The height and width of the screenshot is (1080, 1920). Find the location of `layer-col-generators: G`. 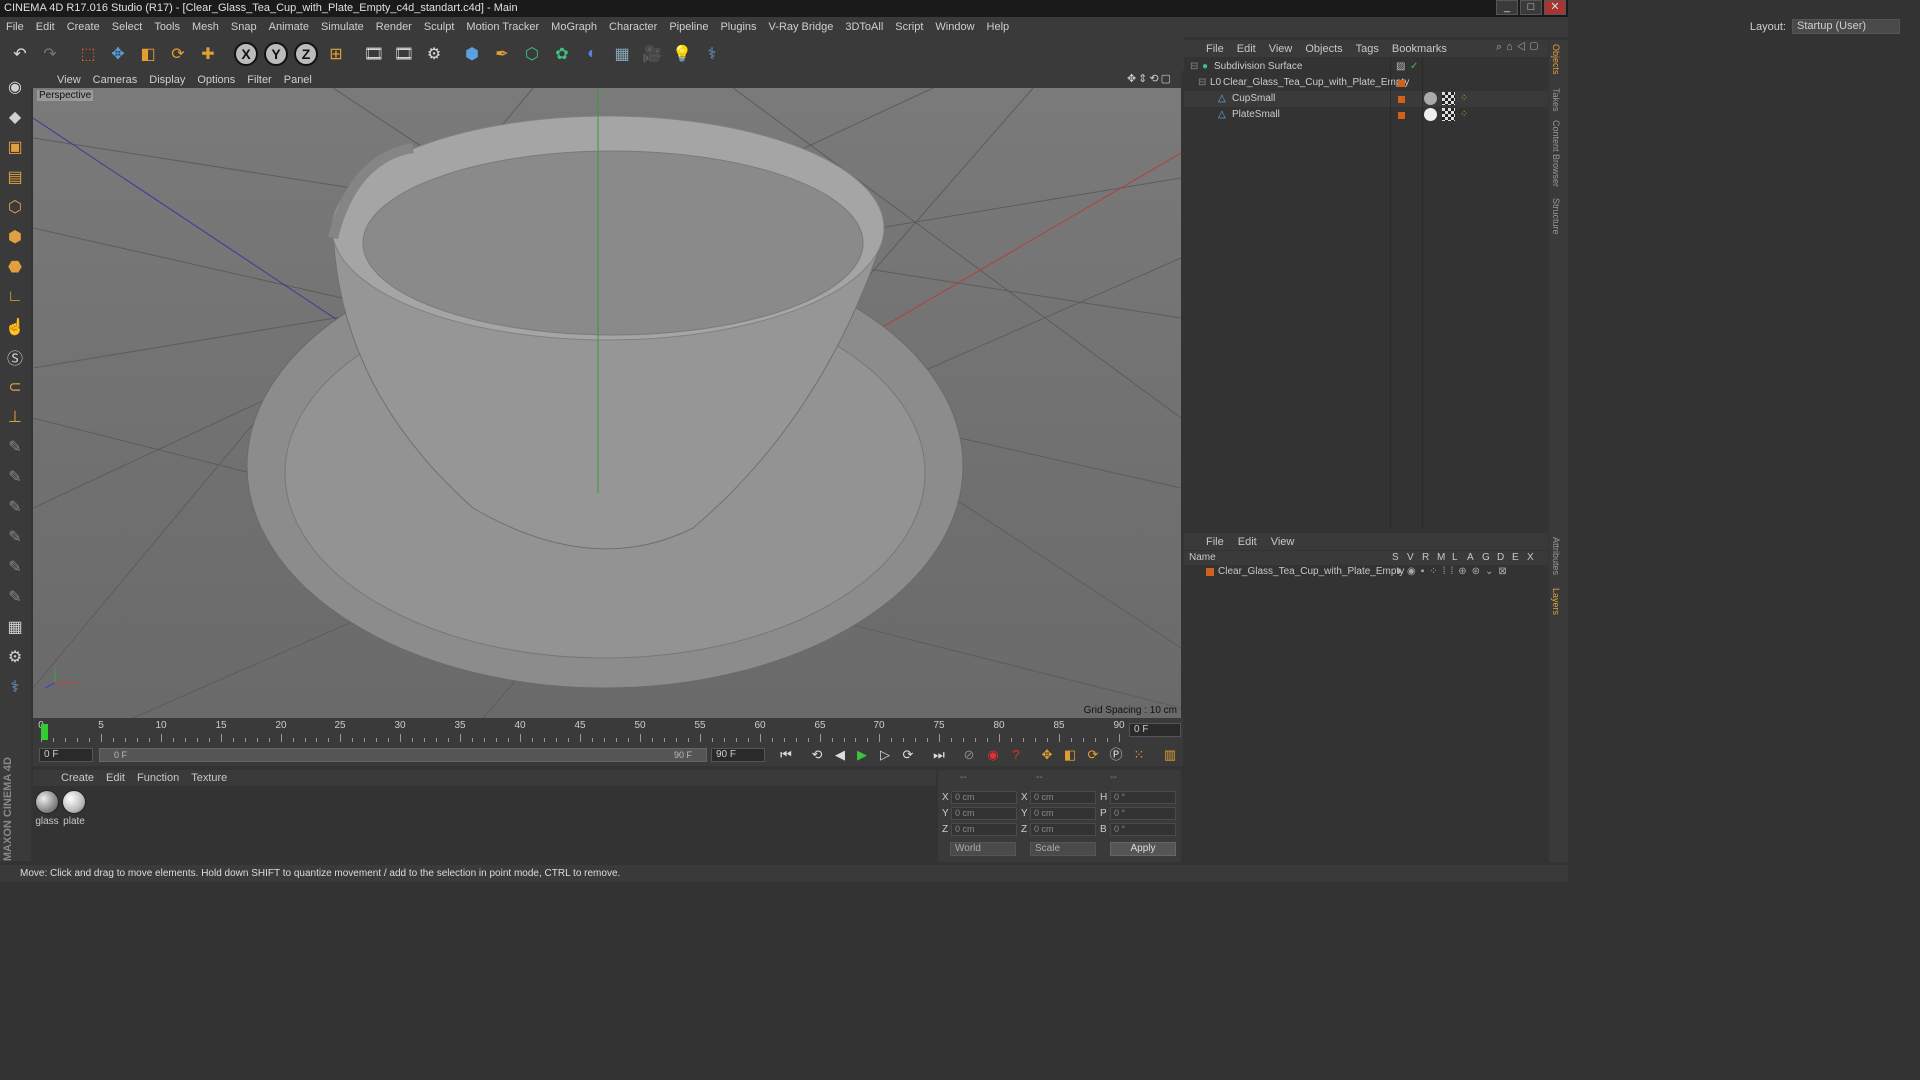

layer-col-generators: G is located at coordinates (1486, 558).